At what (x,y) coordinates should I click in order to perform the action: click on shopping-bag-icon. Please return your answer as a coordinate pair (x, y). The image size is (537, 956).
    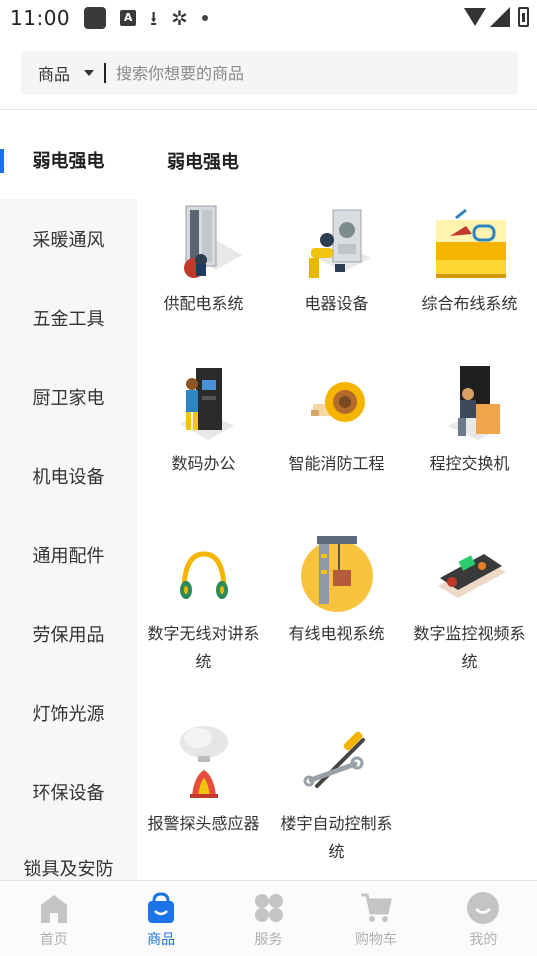
    Looking at the image, I should click on (161, 908).